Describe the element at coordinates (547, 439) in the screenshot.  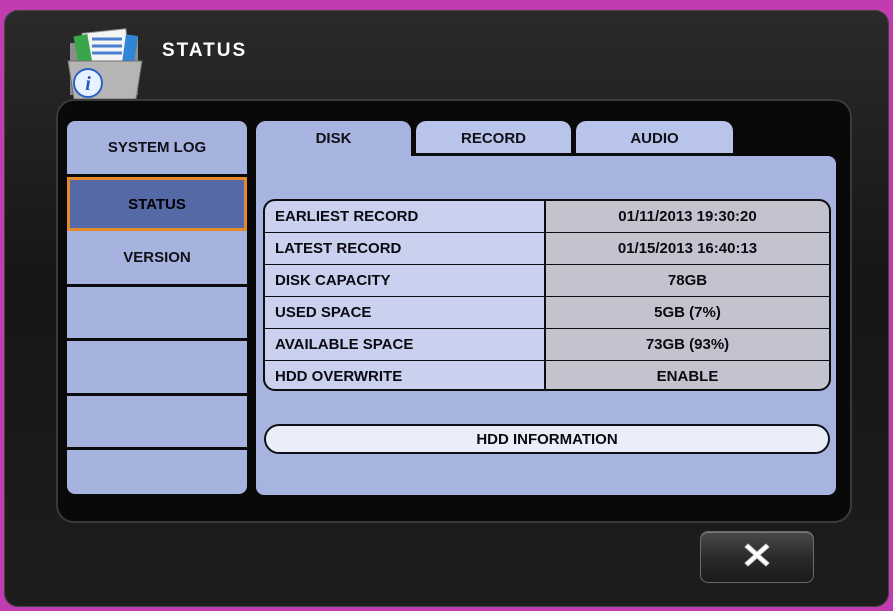
I see `hdd-information-button: HDD INFORMATION` at that location.